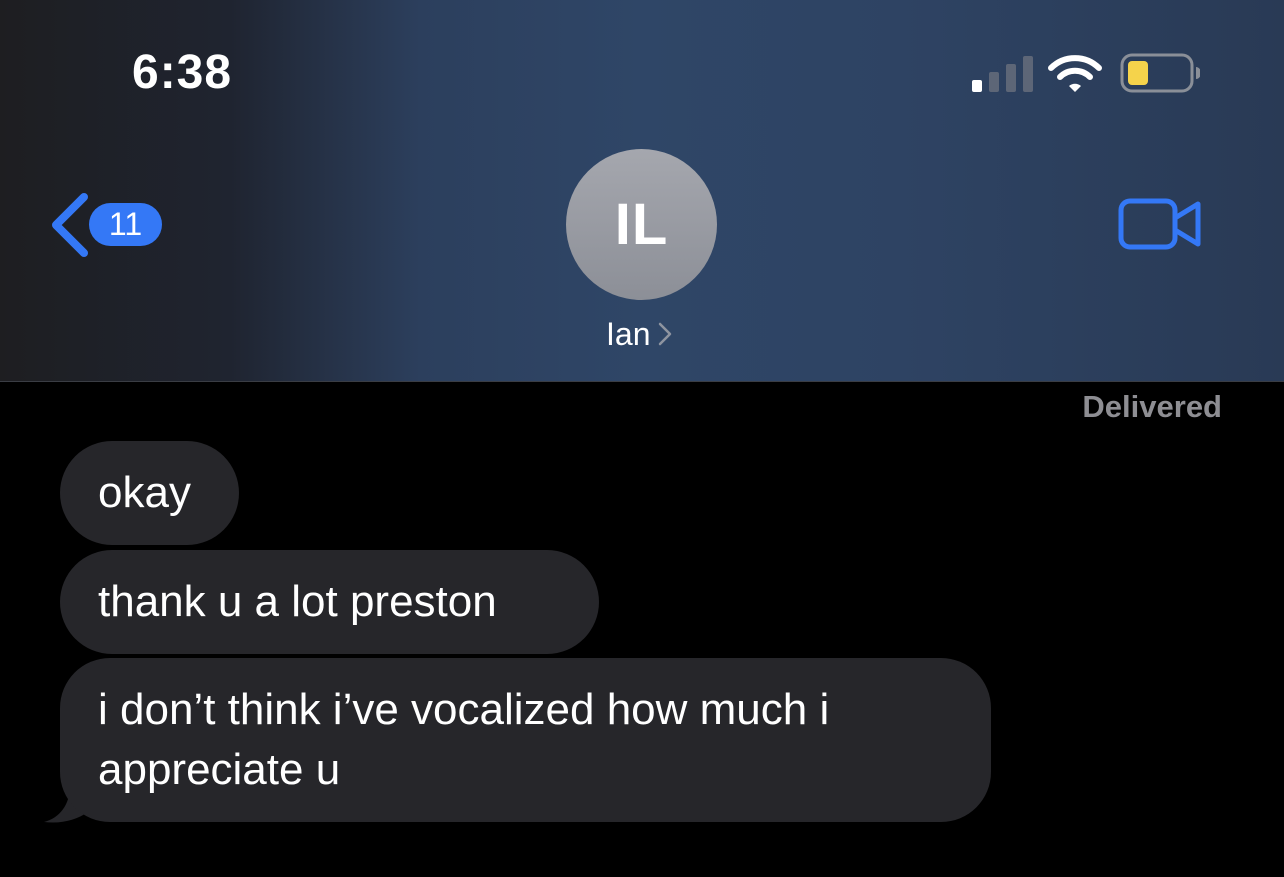 This screenshot has height=877, width=1284. I want to click on video-camera-icon, so click(1160, 224).